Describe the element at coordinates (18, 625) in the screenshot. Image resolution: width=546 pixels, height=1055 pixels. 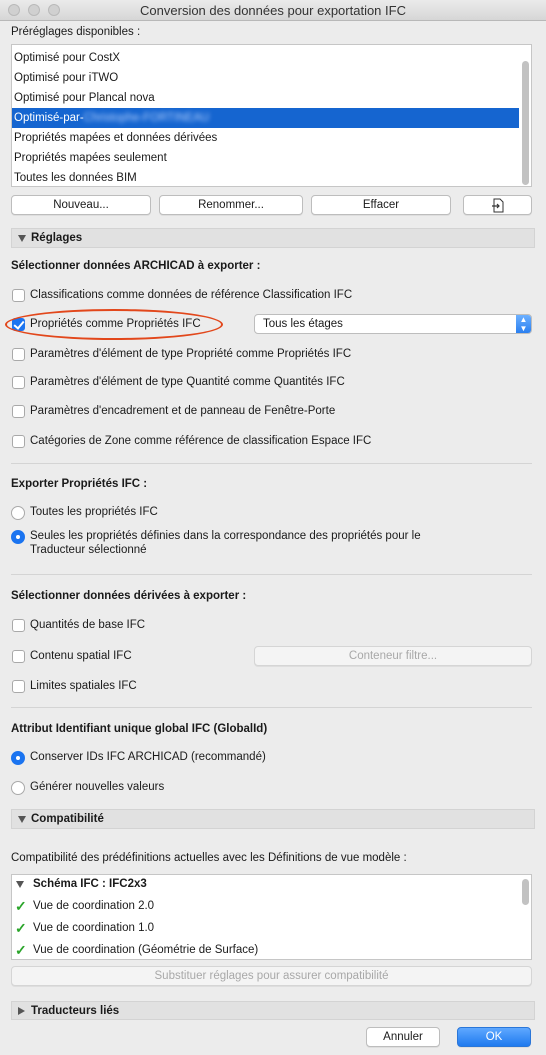
I see `base-quantities-checkbox` at that location.